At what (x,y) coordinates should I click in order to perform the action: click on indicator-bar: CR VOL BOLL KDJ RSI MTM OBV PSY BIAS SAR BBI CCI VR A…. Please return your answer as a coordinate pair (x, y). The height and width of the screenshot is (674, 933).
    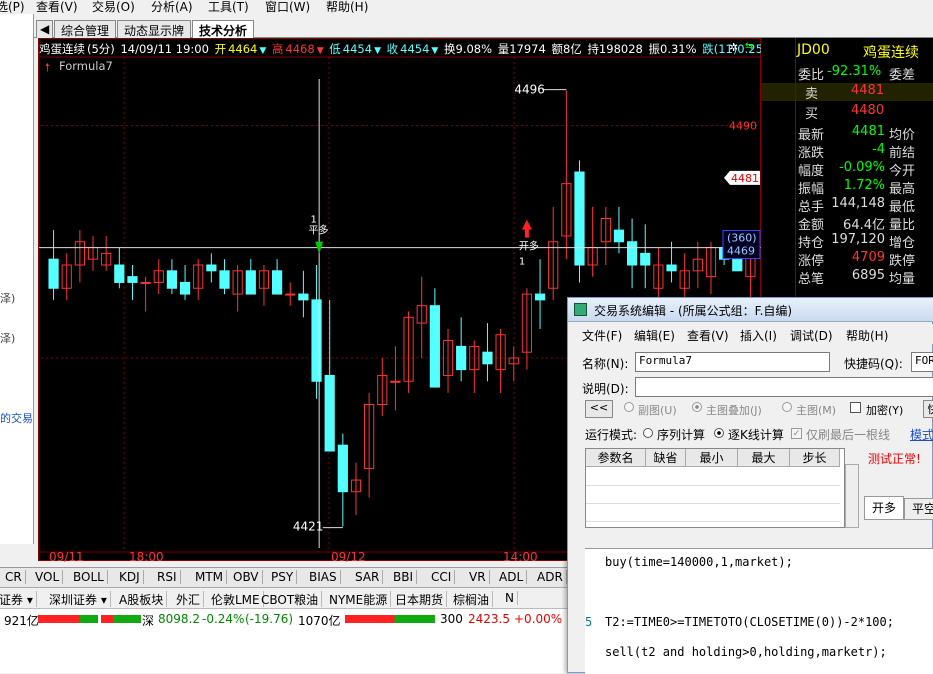
    Looking at the image, I should click on (285, 577).